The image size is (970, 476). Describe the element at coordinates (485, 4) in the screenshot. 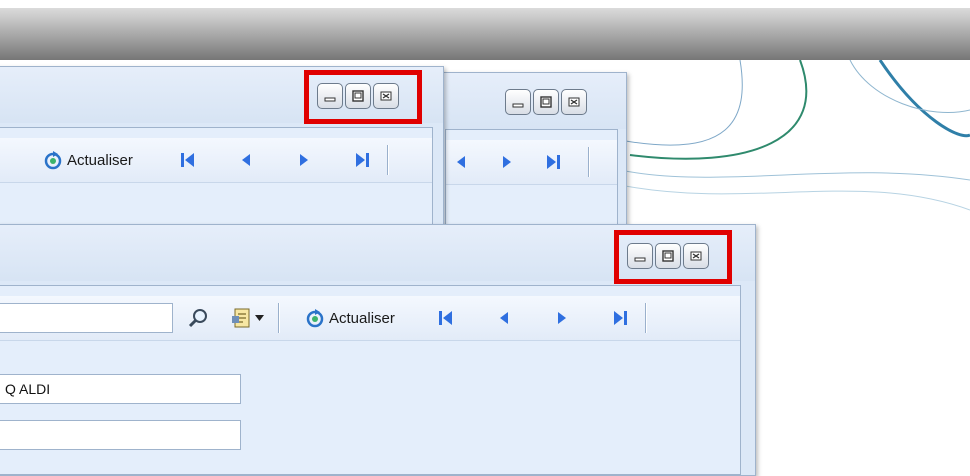

I see `top-strip` at that location.